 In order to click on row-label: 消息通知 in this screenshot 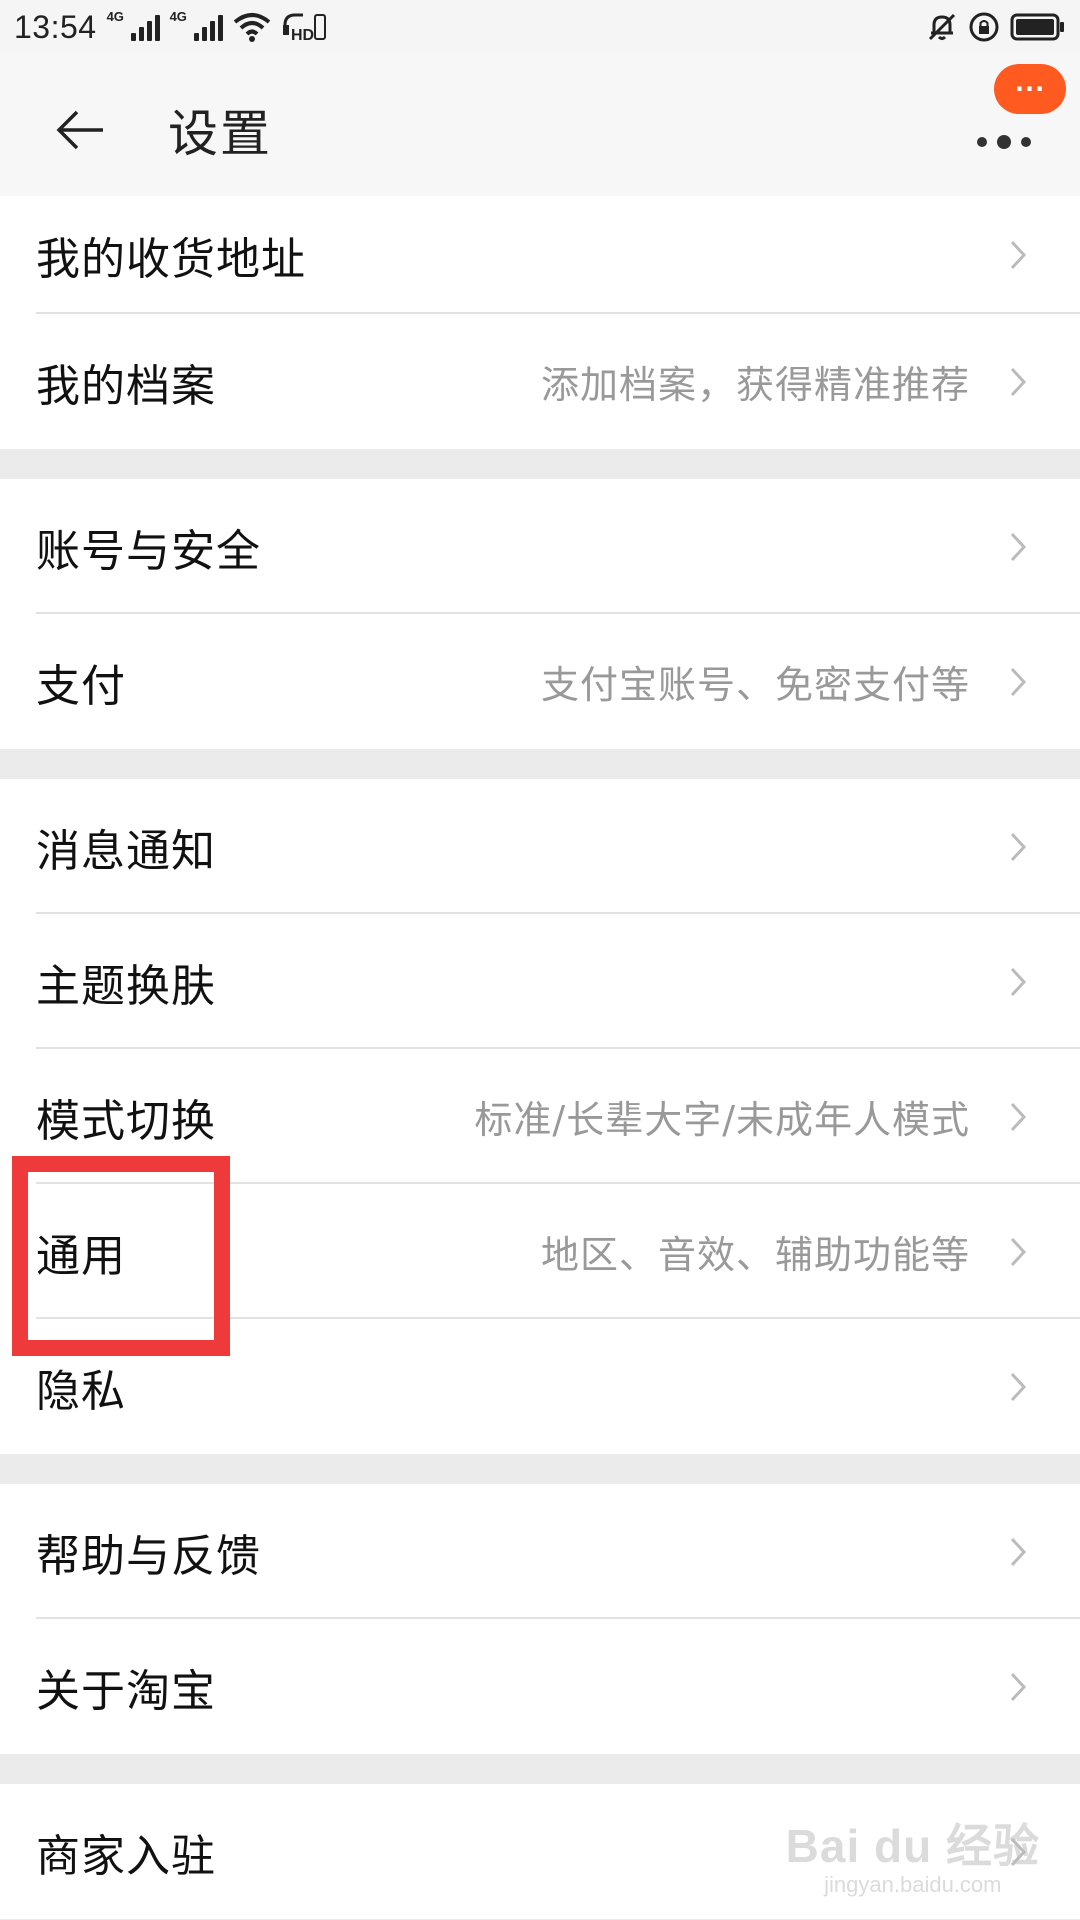, I will do `click(126, 851)`.